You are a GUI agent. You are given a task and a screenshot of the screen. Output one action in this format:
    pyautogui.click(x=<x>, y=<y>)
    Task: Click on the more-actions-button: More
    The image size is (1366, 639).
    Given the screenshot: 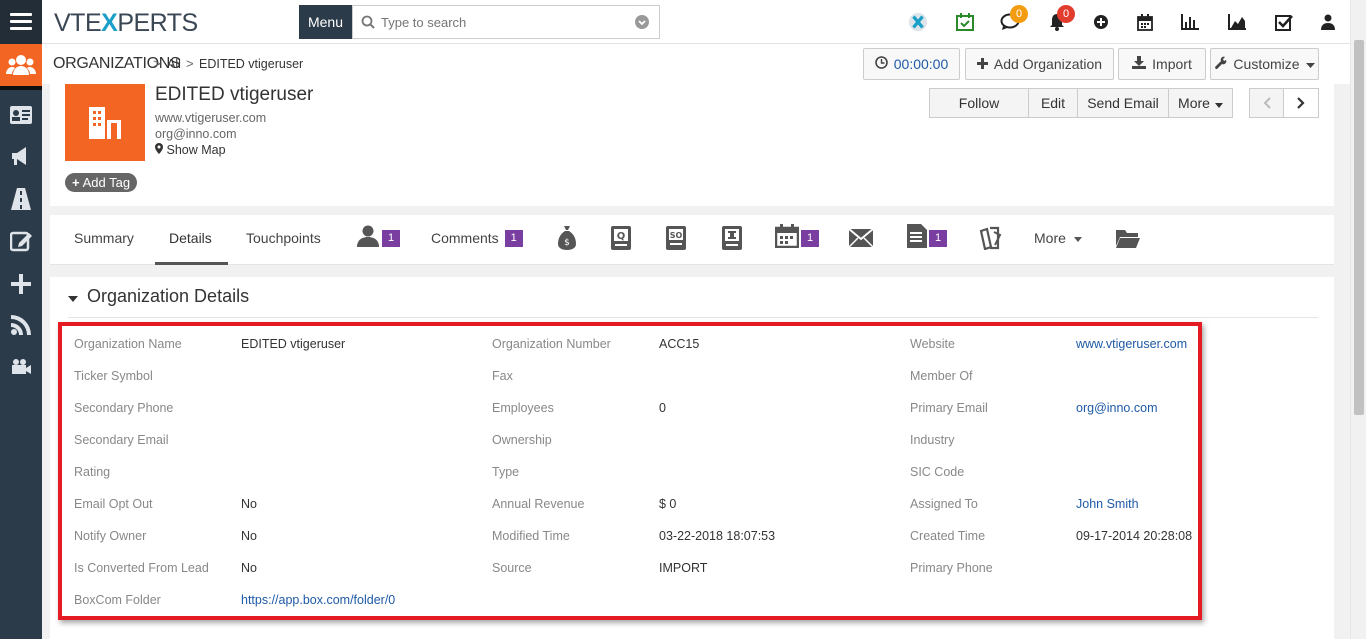 What is the action you would take?
    pyautogui.click(x=1200, y=103)
    